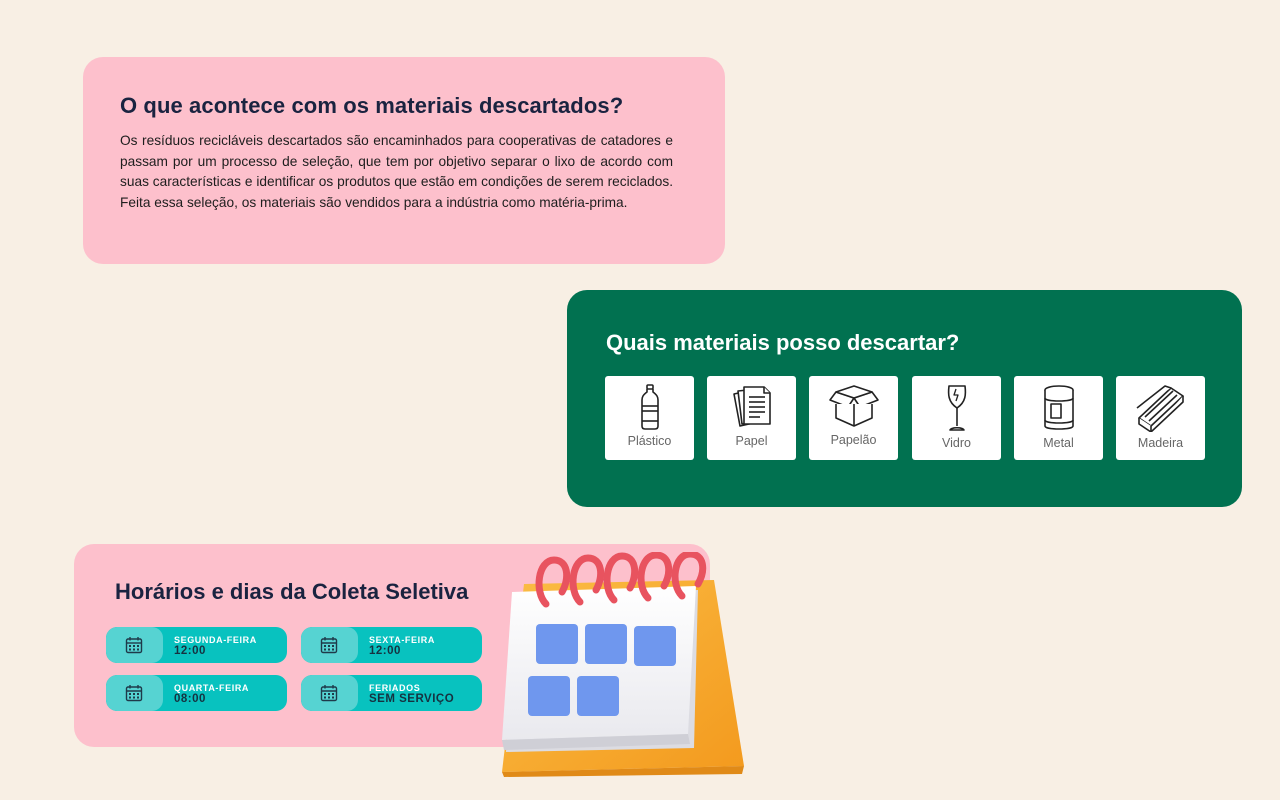  I want to click on material-label: Plástico, so click(649, 441).